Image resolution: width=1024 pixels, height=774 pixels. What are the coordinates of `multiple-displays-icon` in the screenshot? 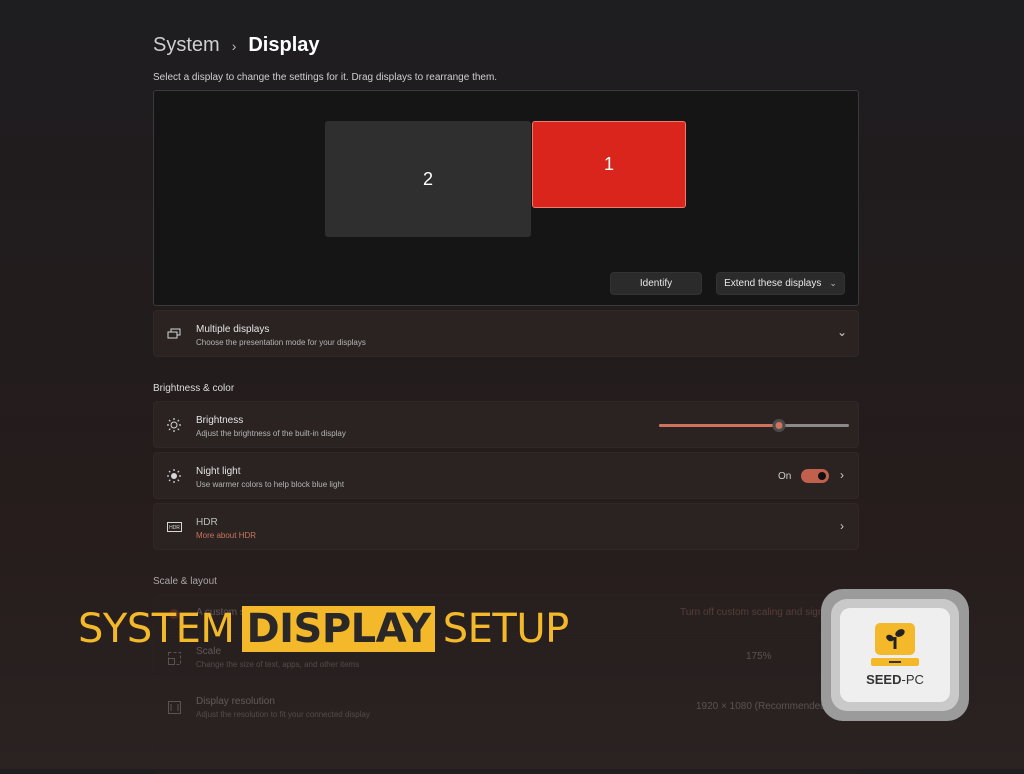 It's located at (174, 334).